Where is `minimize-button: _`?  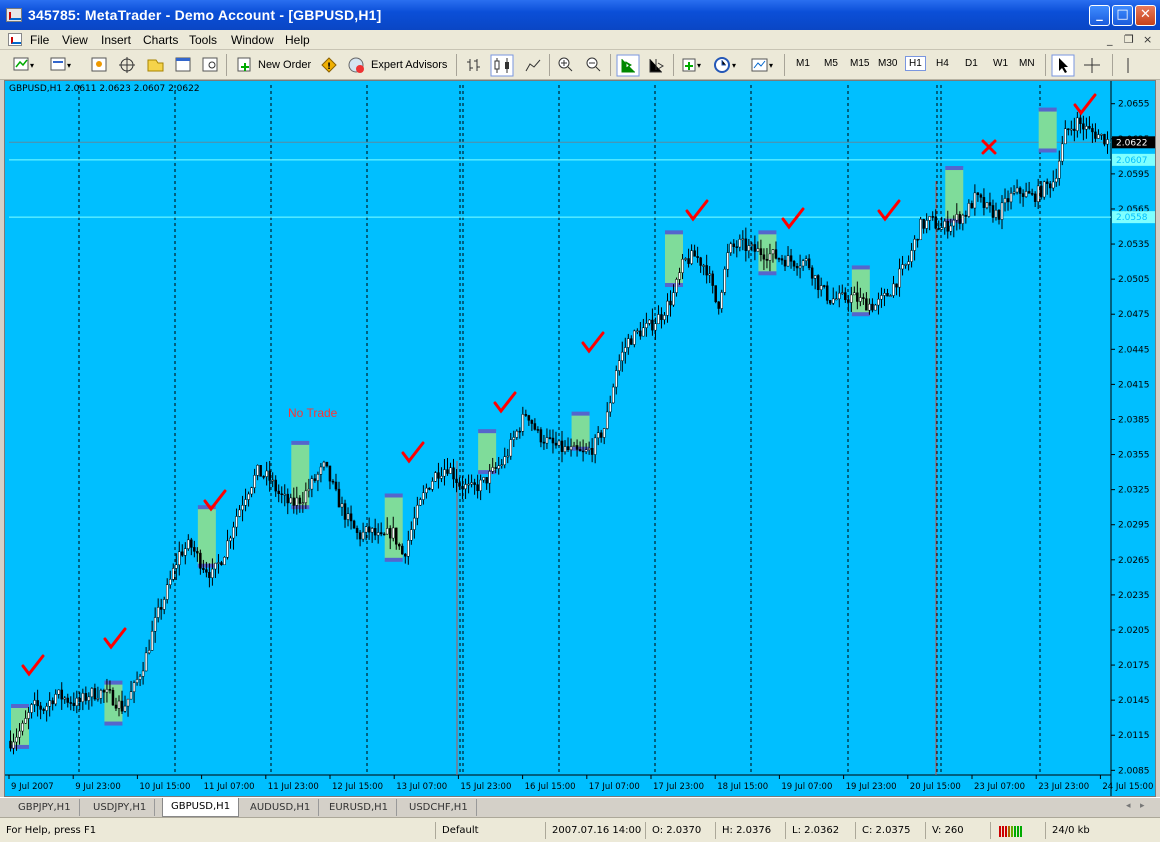
minimize-button: _ is located at coordinates (1099, 15).